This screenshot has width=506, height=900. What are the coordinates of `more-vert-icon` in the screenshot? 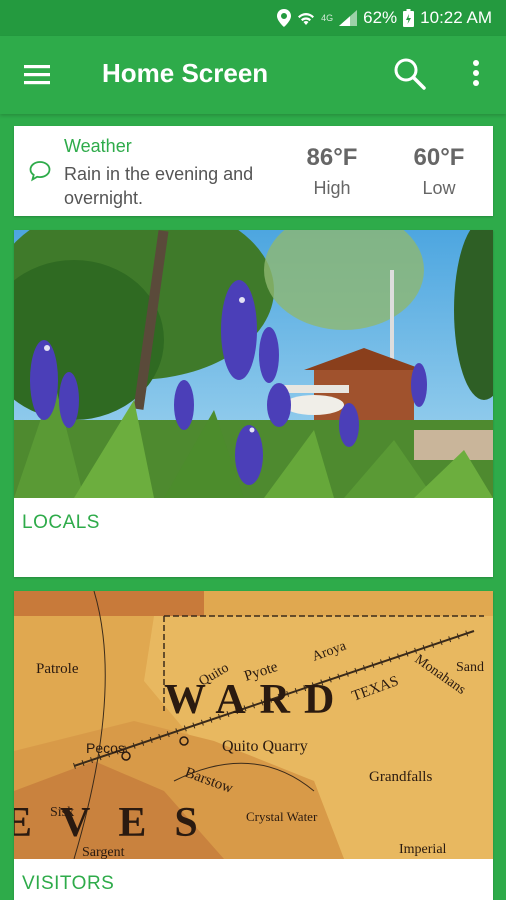 It's located at (476, 73).